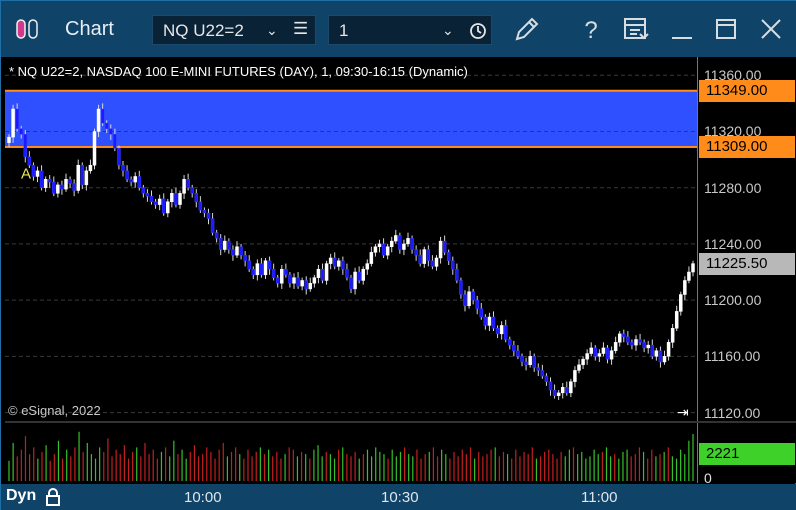 The height and width of the screenshot is (510, 796). Describe the element at coordinates (478, 31) in the screenshot. I see `clock-icon` at that location.